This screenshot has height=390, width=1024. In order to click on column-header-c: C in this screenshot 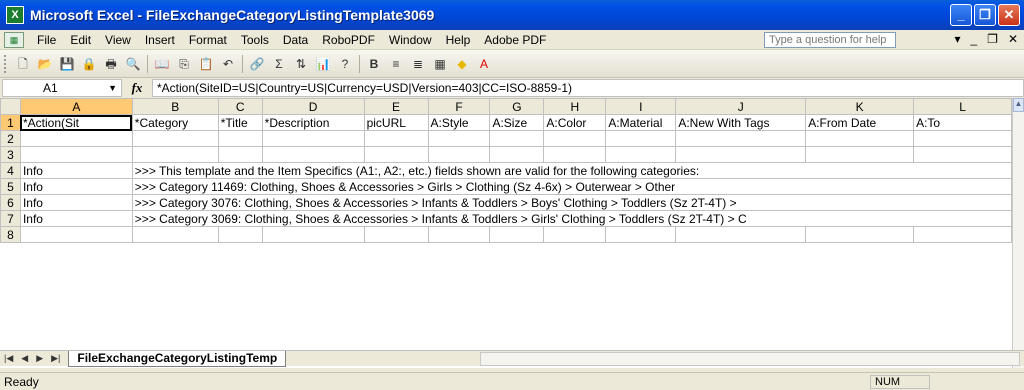, I will do `click(240, 106)`.